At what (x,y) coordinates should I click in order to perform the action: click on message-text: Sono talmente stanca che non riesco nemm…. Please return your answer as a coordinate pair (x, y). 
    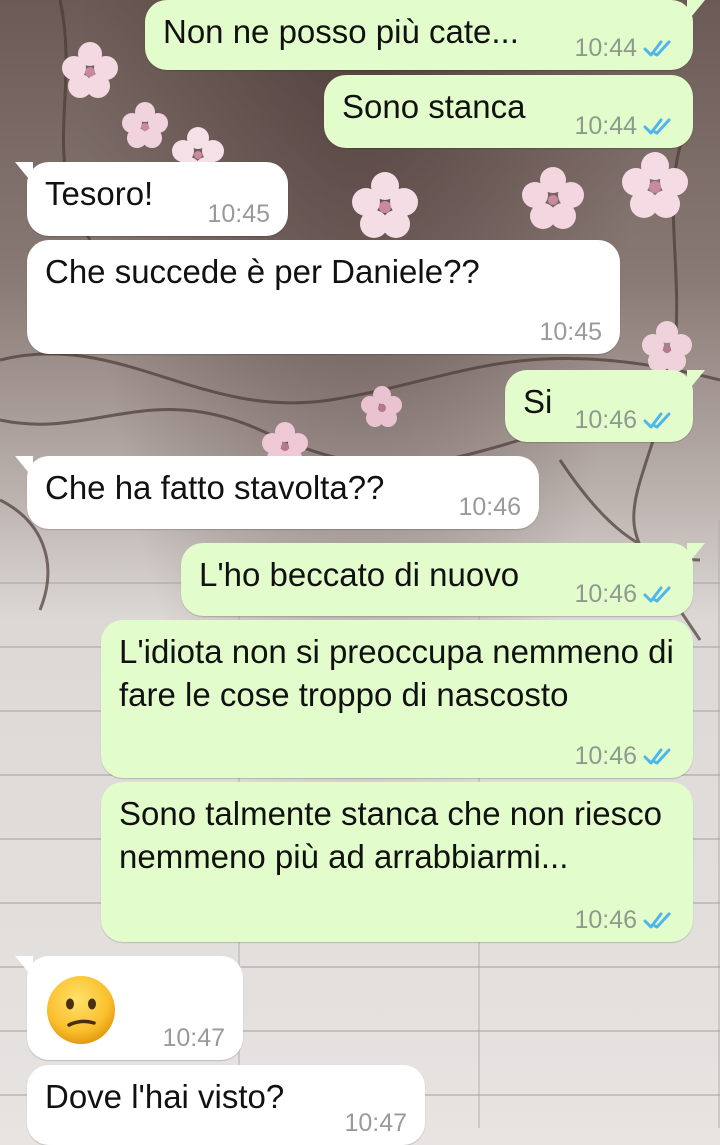
    Looking at the image, I should click on (391, 835).